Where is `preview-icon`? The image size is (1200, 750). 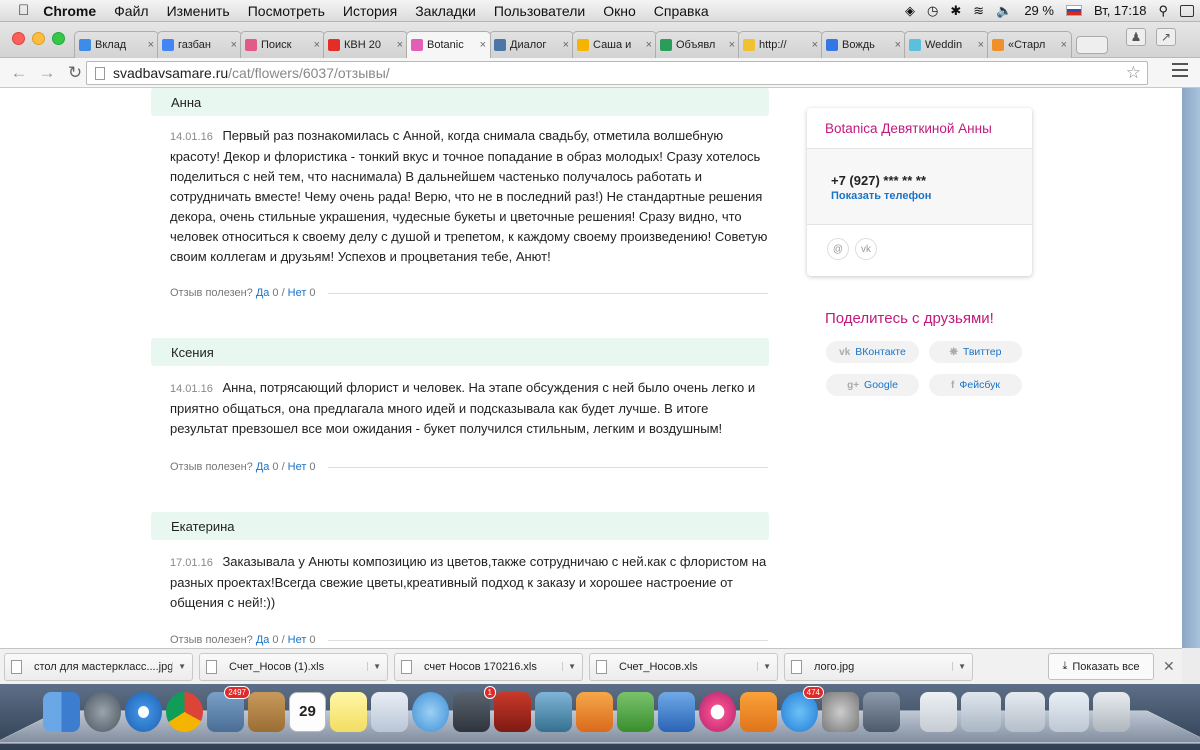
preview-icon is located at coordinates (389, 712).